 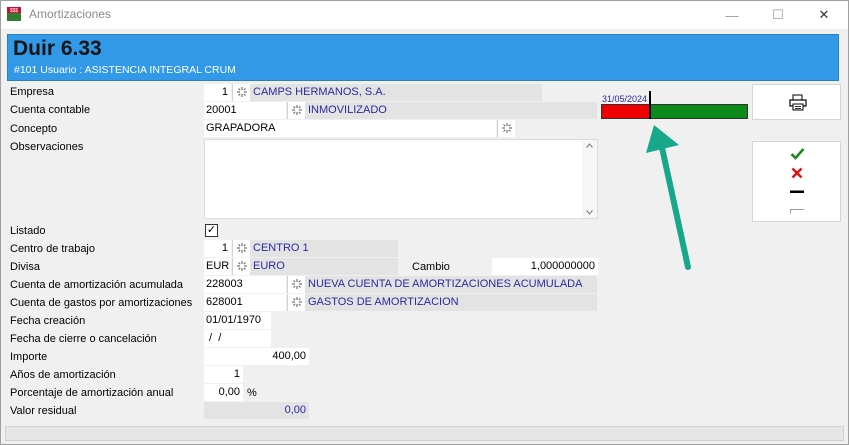 What do you see at coordinates (431, 267) in the screenshot?
I see `cambio-label: Cambio` at bounding box center [431, 267].